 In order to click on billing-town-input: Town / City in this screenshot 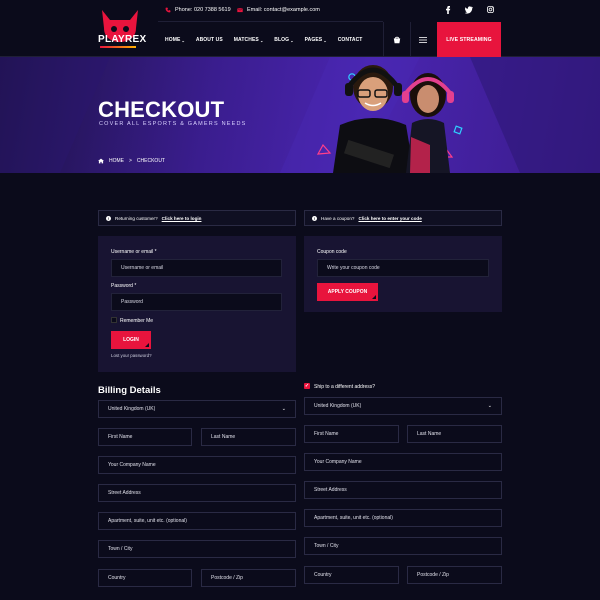, I will do `click(197, 549)`.